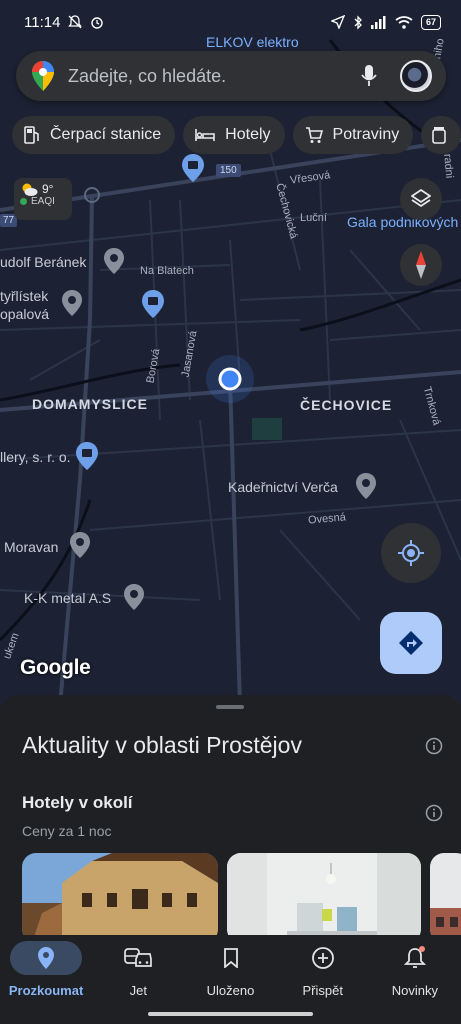 This screenshot has width=461, height=1024. I want to click on temperature: 9°, so click(48, 189).